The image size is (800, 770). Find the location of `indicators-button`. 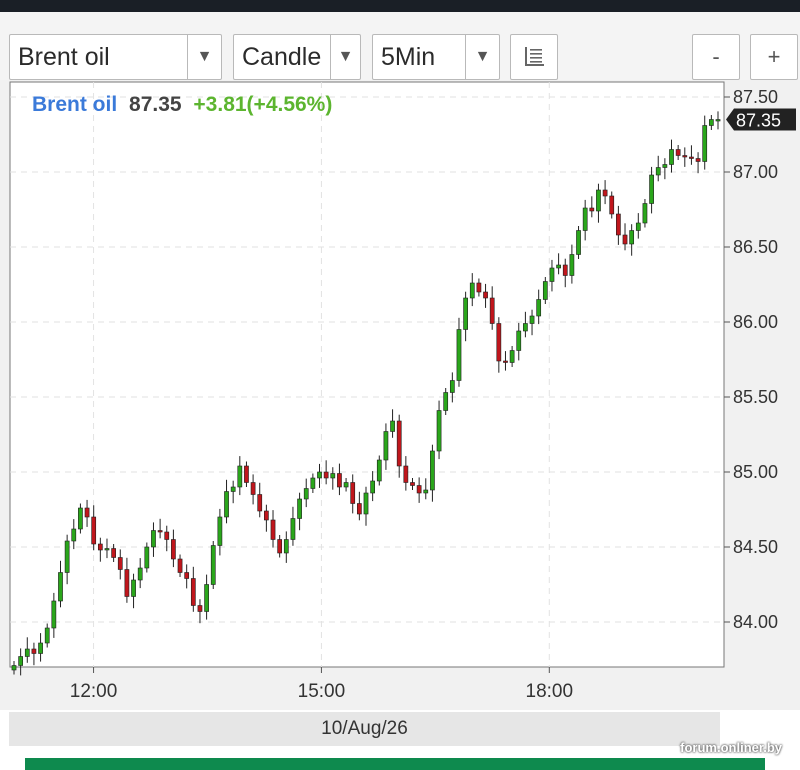

indicators-button is located at coordinates (534, 57).